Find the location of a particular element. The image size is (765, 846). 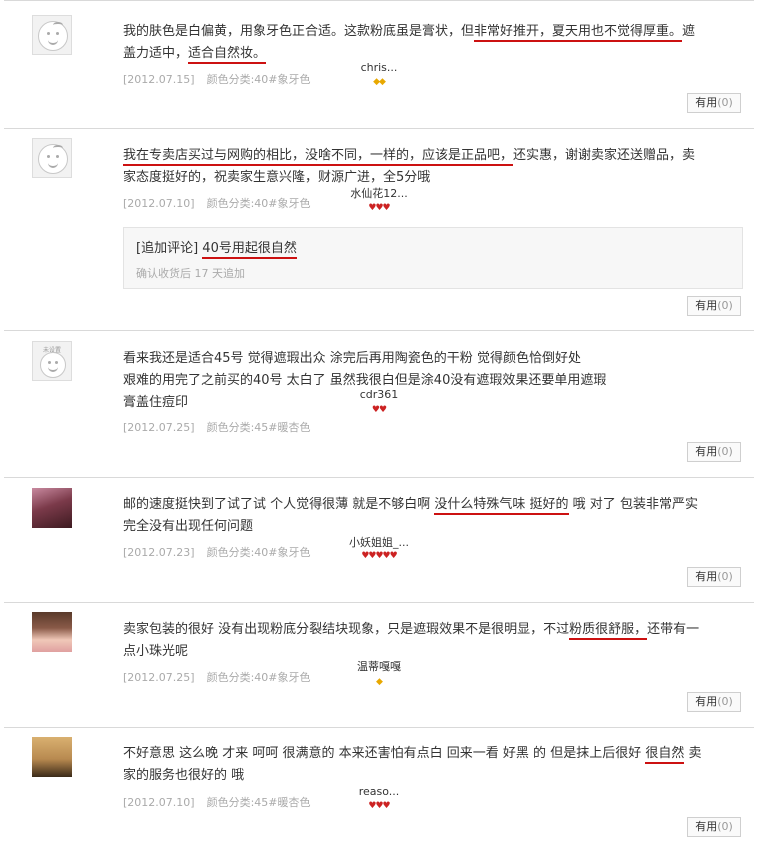

append-text: 40号用起很自然 is located at coordinates (249, 250).